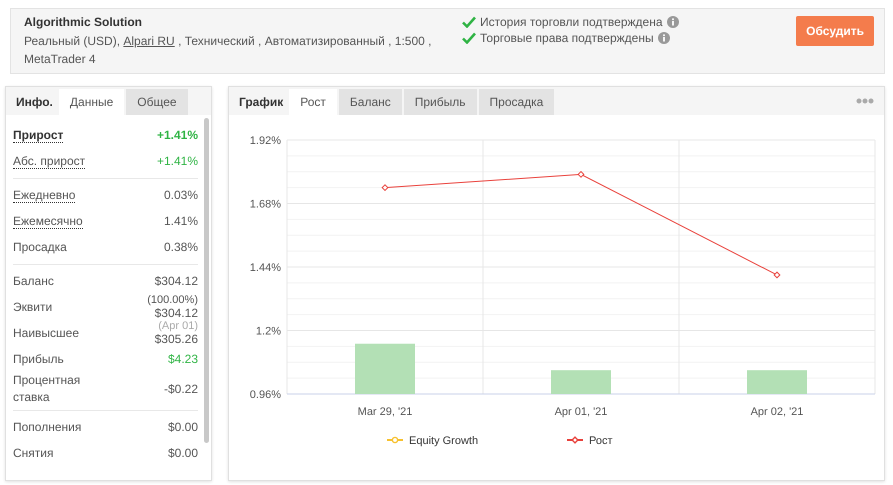  I want to click on verification-text: История торговли подтверждена, so click(571, 22).